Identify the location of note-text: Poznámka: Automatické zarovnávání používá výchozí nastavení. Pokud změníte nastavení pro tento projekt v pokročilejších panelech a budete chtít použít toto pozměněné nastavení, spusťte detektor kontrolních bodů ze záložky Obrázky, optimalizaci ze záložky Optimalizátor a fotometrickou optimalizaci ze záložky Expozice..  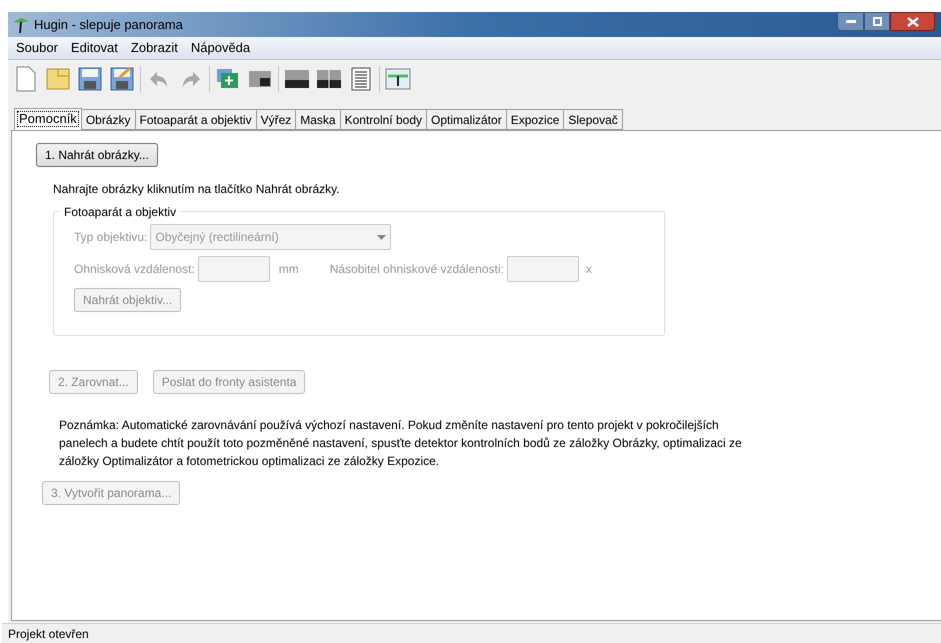
(401, 443).